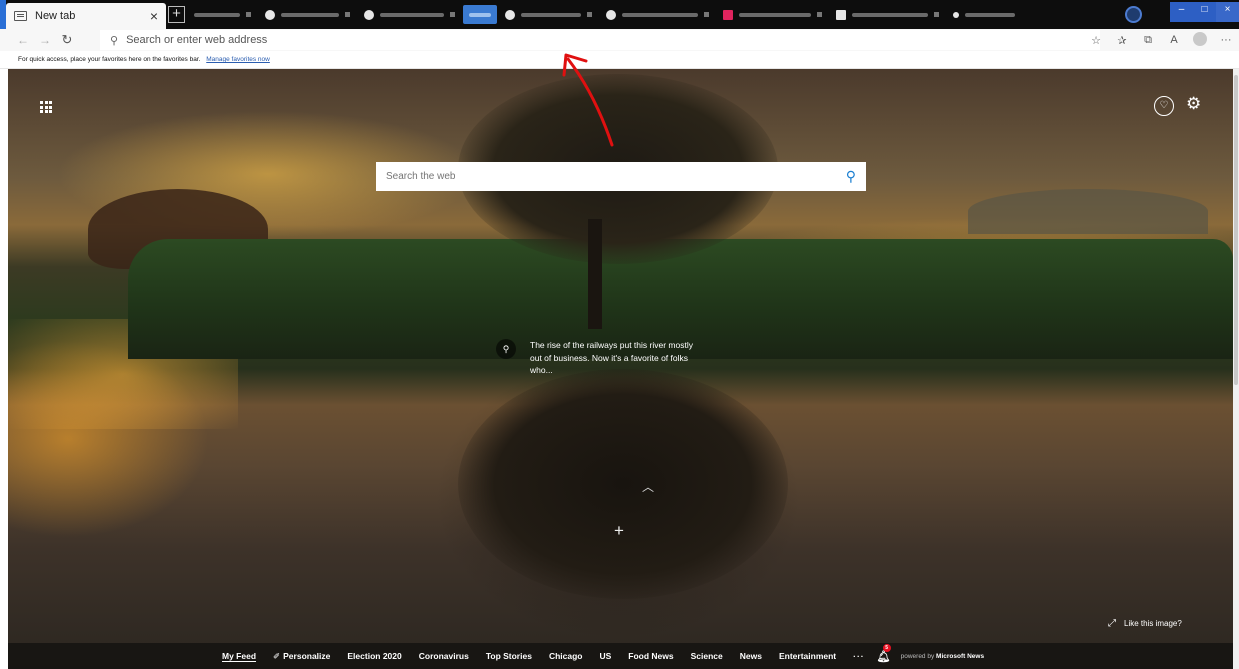 Image resolution: width=1239 pixels, height=669 pixels. I want to click on crosshair-cursor-icon: +, so click(619, 530).